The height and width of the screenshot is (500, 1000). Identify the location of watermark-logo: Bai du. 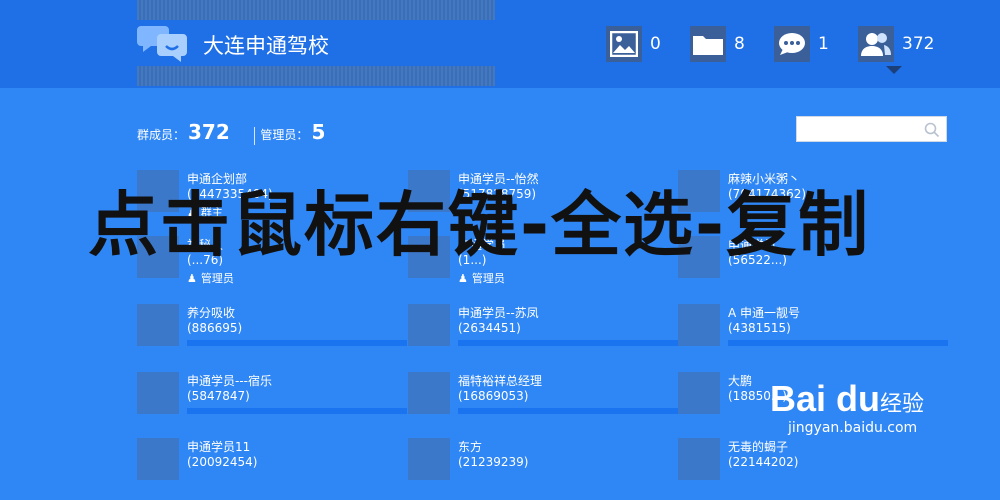
(825, 398).